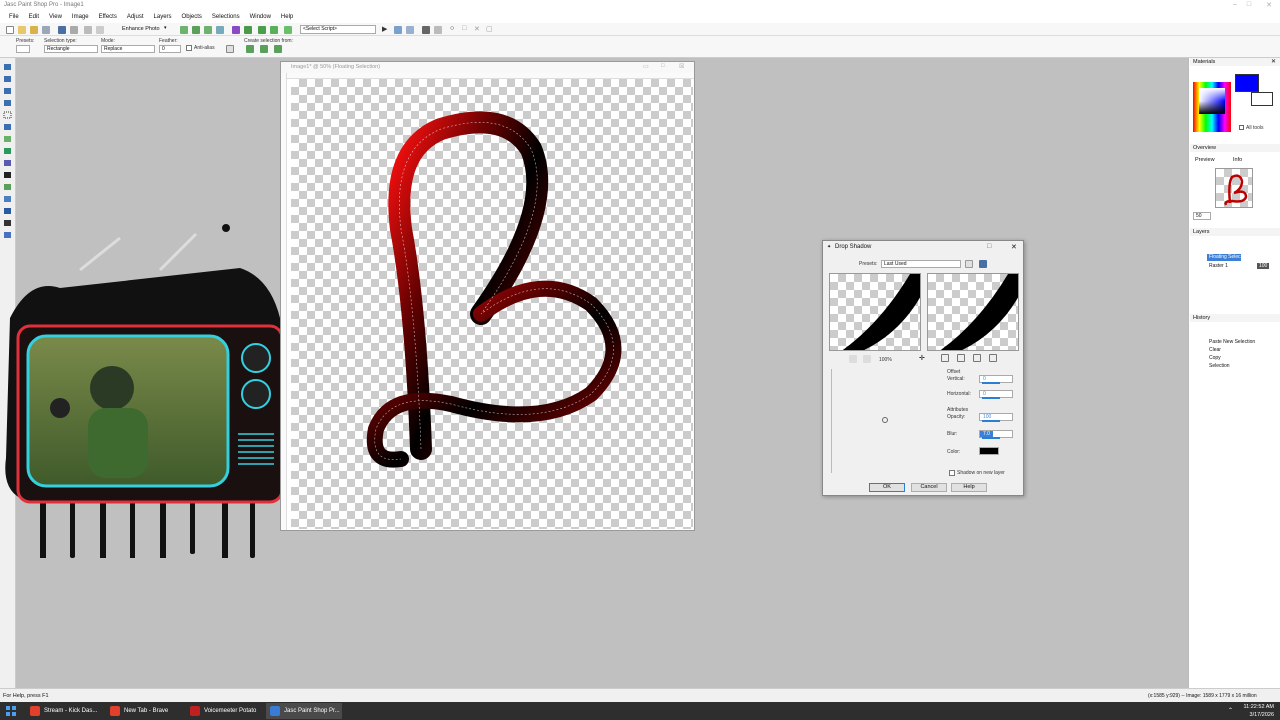  I want to click on overview-zoom-input: 50, so click(1202, 216).